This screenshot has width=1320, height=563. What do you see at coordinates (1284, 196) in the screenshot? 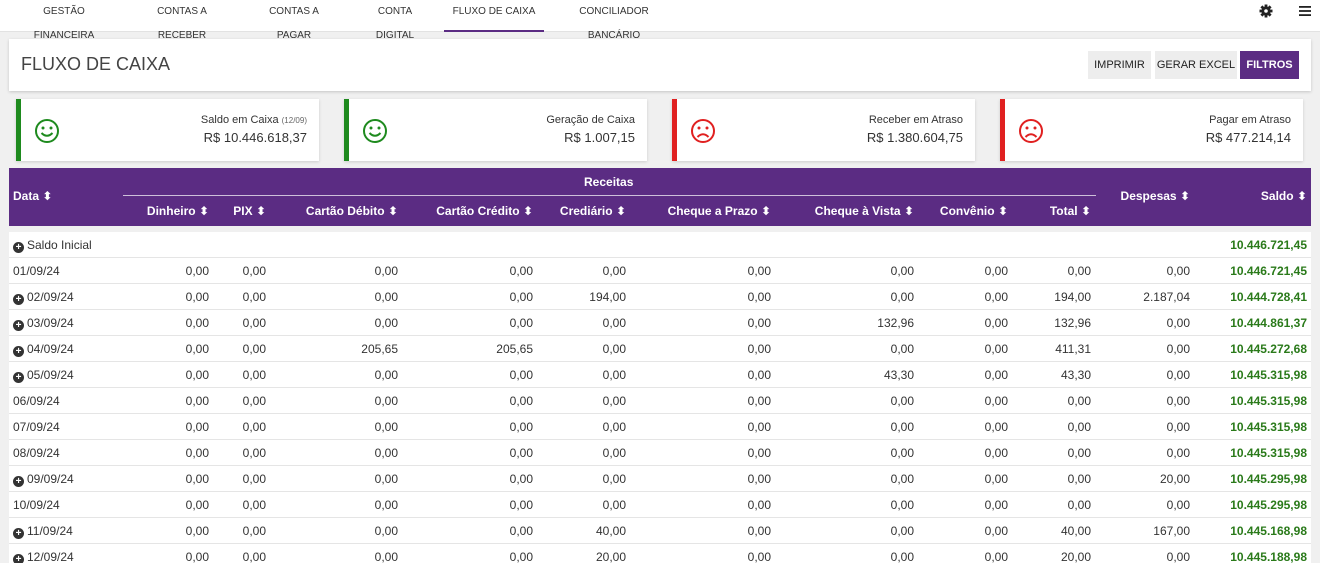
I see `col-header-saldo: Saldo ⬍` at bounding box center [1284, 196].